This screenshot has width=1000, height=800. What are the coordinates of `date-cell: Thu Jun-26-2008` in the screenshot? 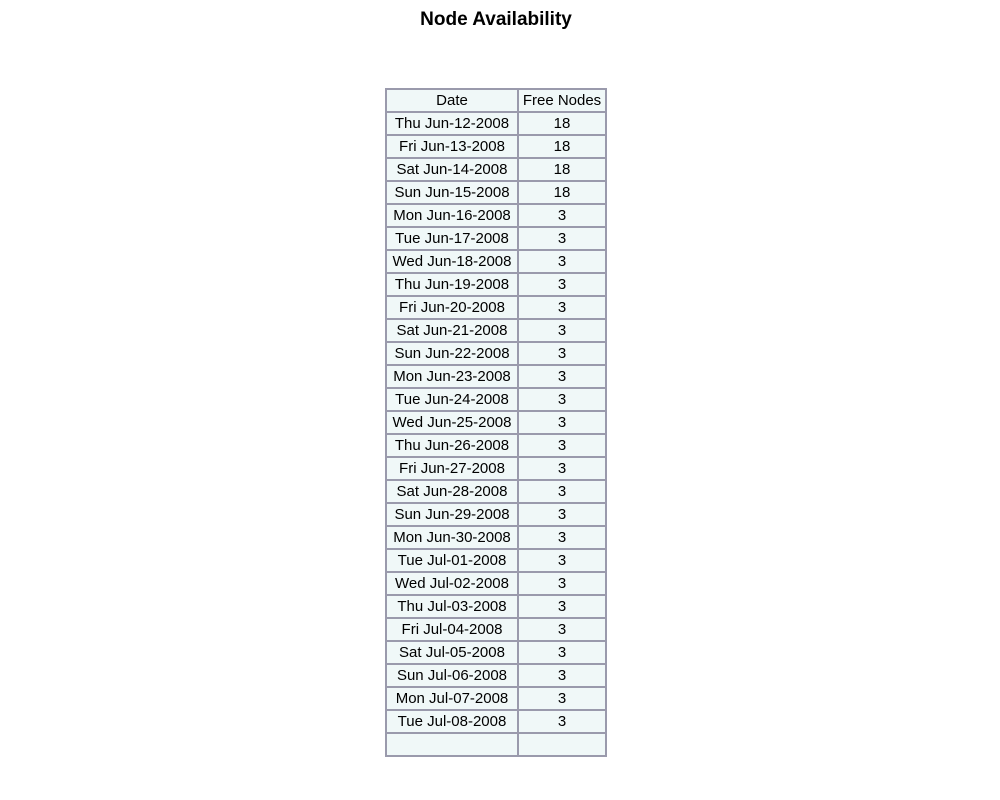 It's located at (452, 445).